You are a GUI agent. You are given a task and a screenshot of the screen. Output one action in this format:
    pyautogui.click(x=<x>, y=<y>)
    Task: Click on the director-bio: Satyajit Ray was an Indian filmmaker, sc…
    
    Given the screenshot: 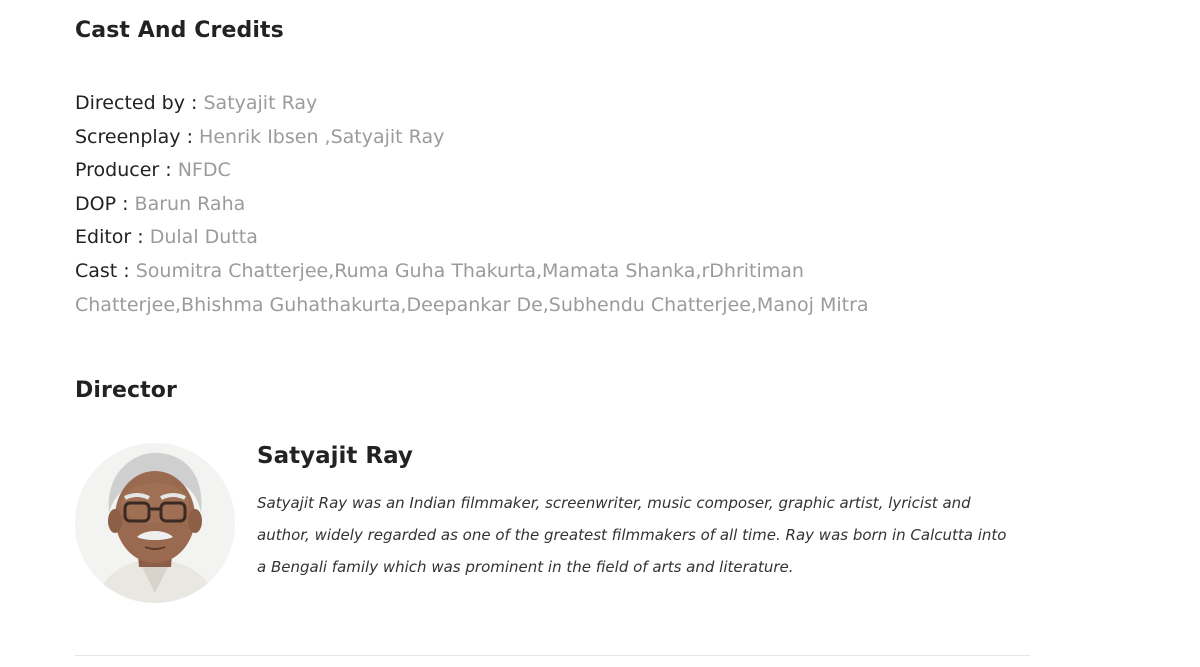 What is the action you would take?
    pyautogui.click(x=632, y=535)
    